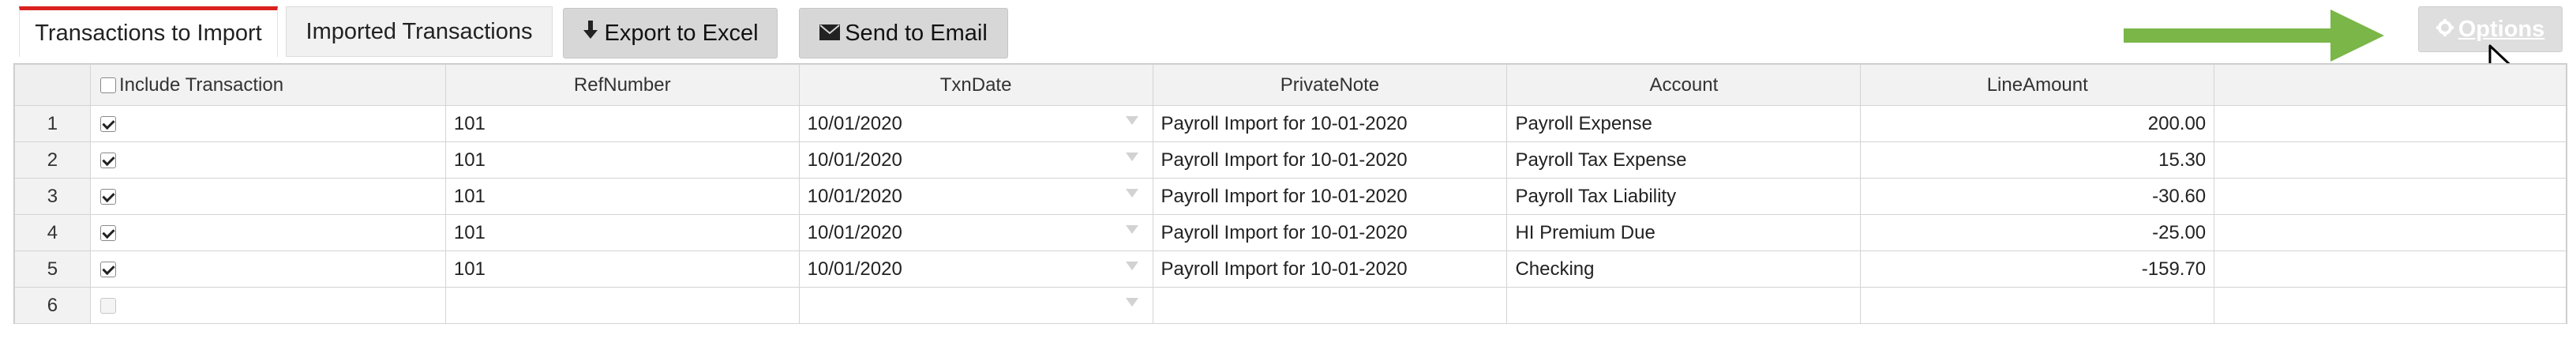 The height and width of the screenshot is (354, 2576). What do you see at coordinates (2501, 29) in the screenshot?
I see `options-label: Options` at bounding box center [2501, 29].